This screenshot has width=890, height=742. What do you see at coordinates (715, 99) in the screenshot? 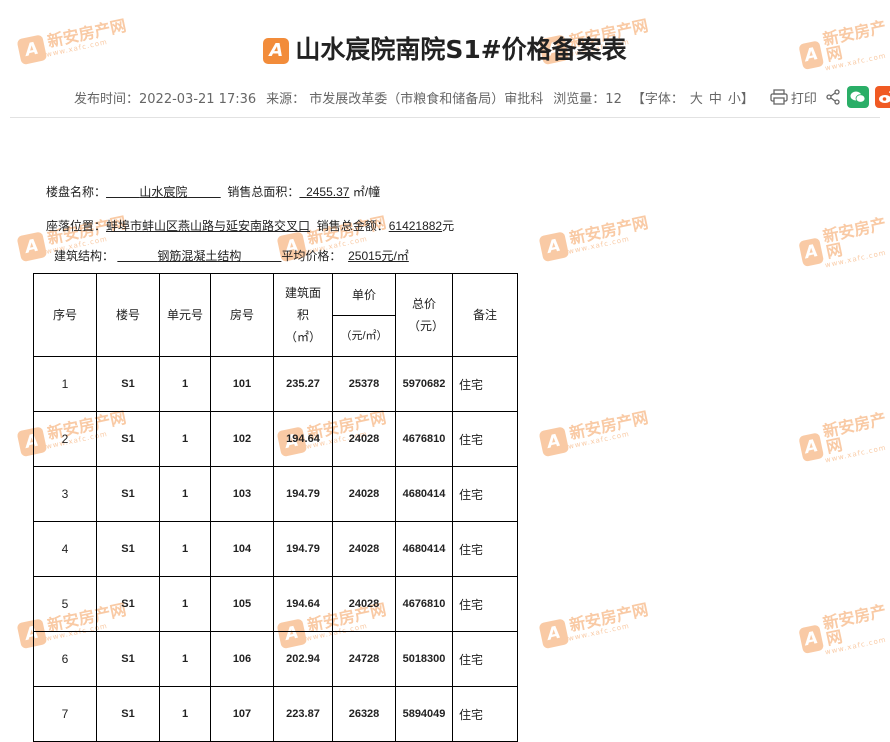
I see `font-size-medium: 中` at bounding box center [715, 99].